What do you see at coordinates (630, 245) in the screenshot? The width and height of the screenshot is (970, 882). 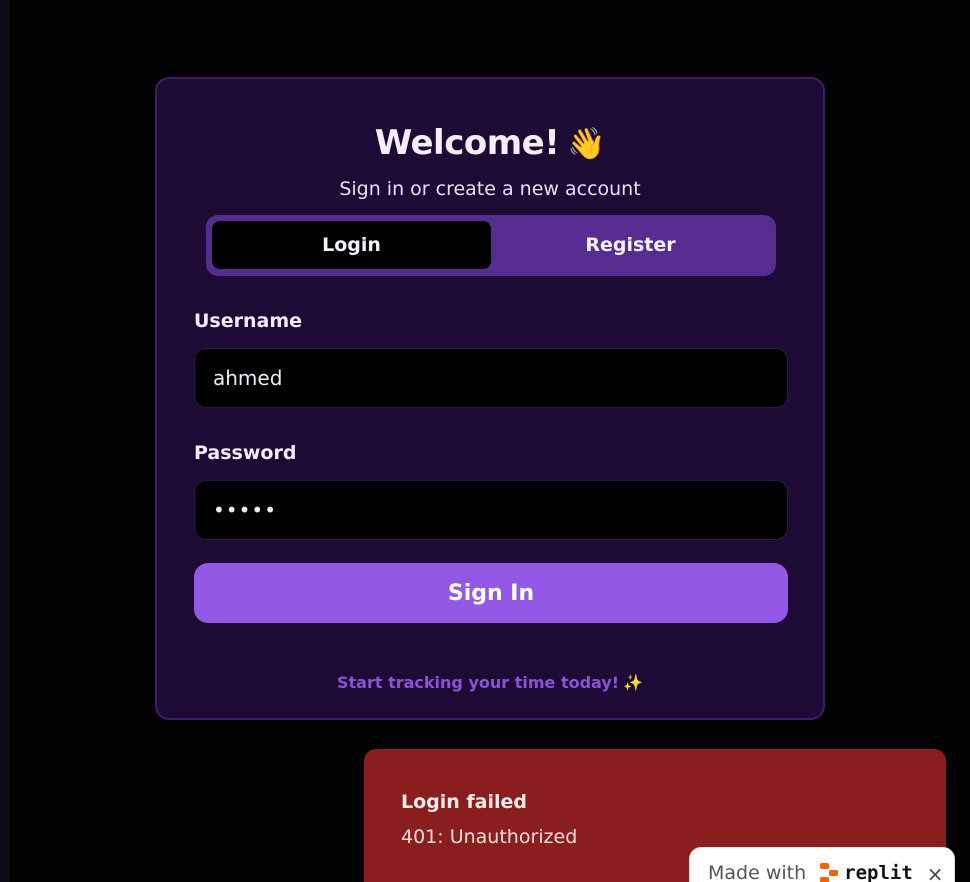 I see `tab-register: Register` at bounding box center [630, 245].